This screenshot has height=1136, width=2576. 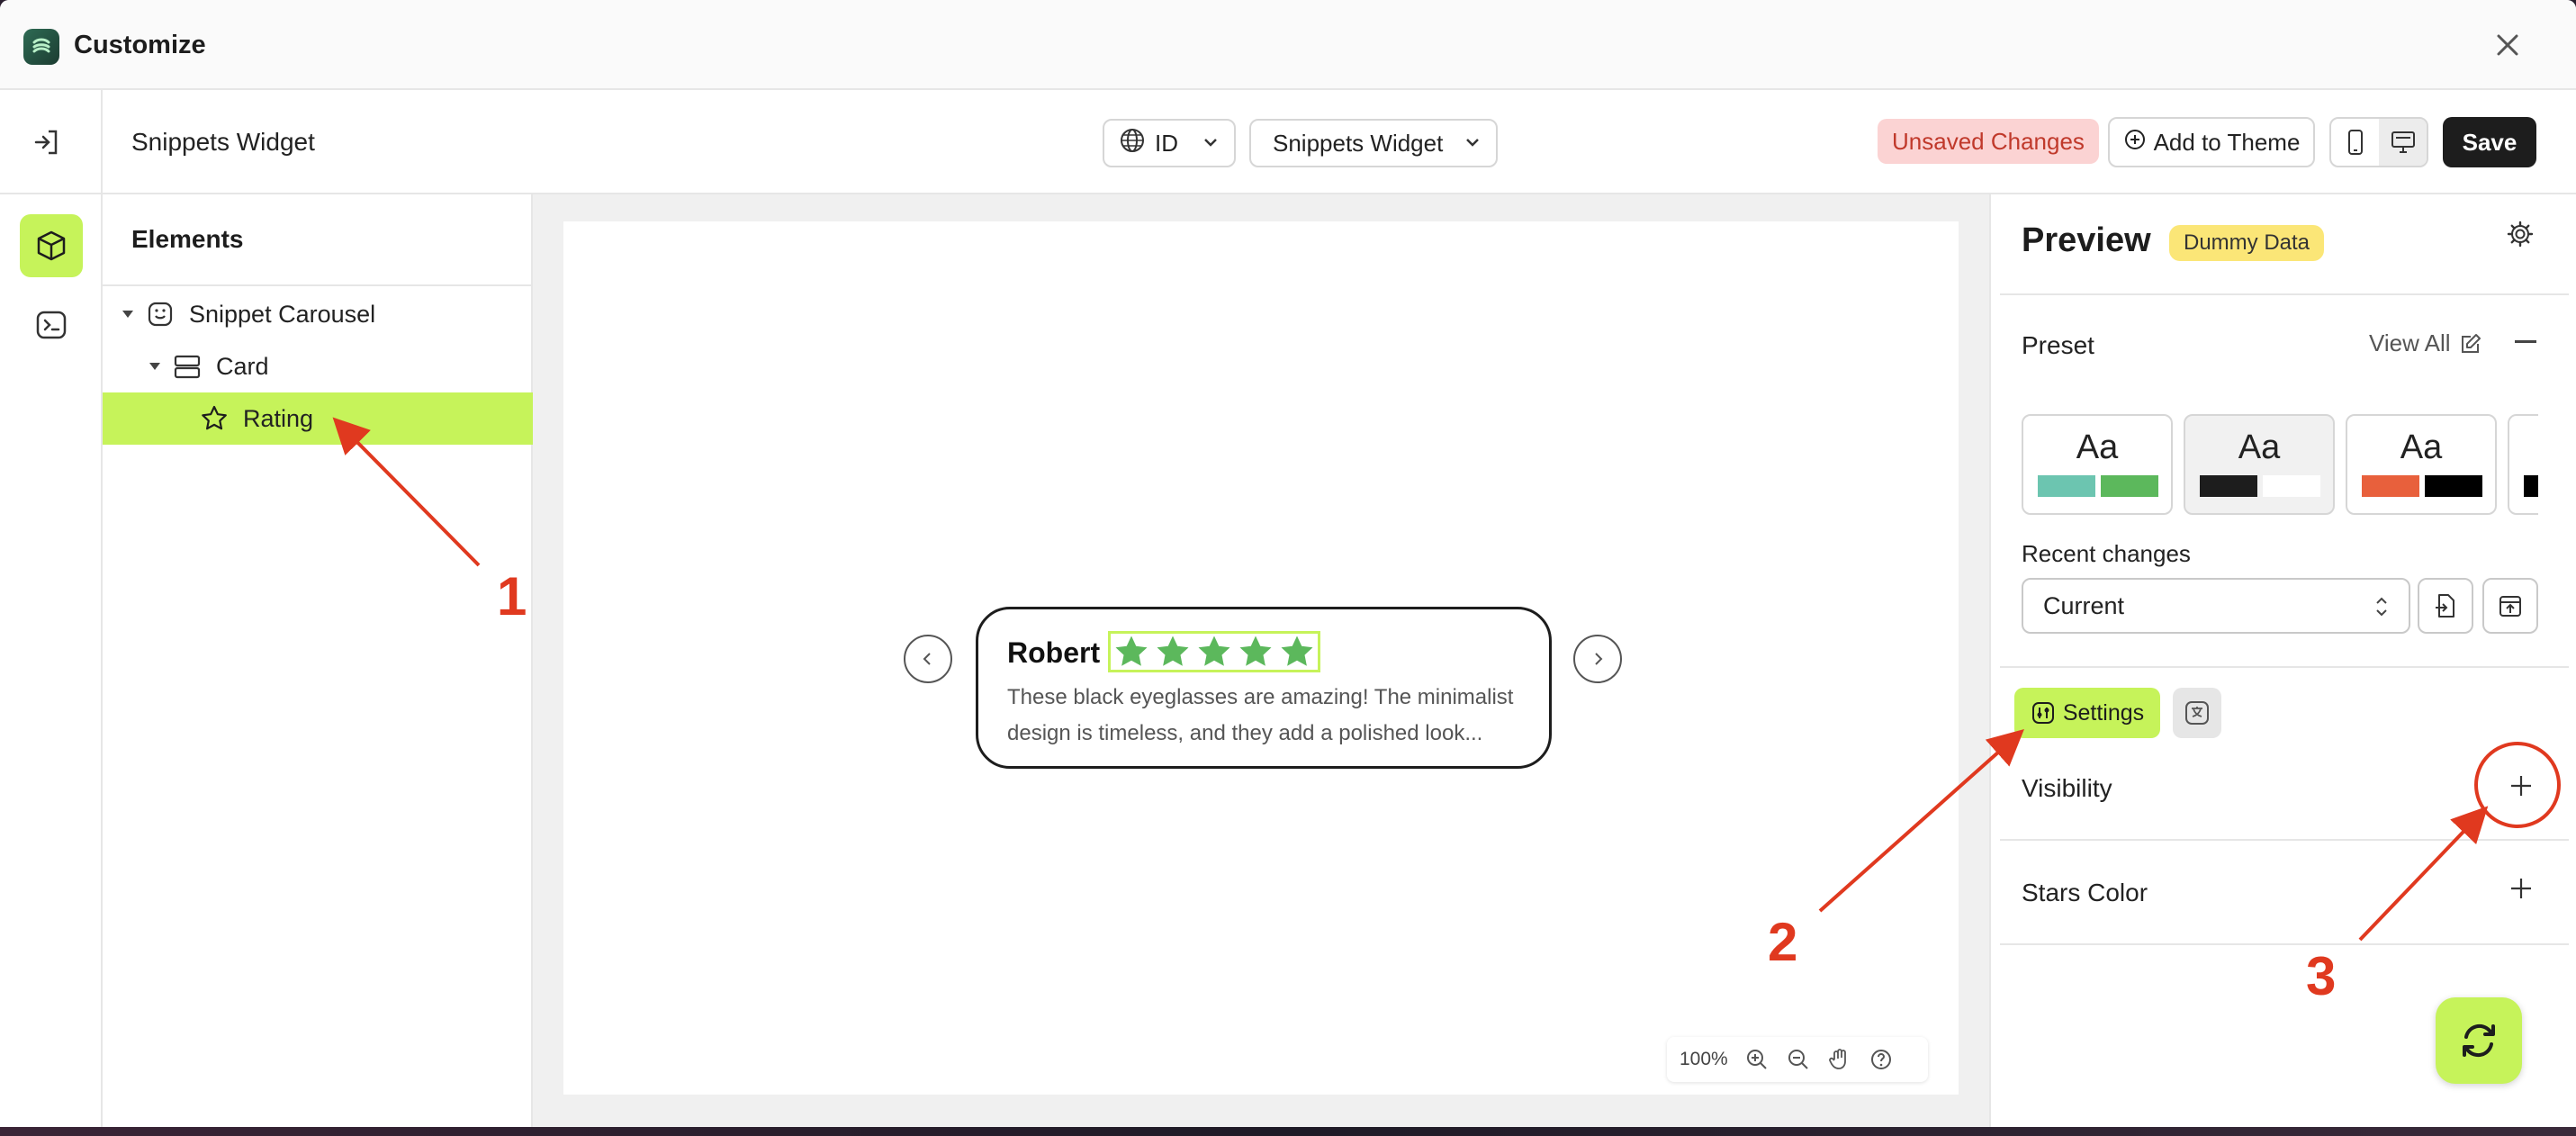 I want to click on window-title: Customize, so click(x=140, y=45).